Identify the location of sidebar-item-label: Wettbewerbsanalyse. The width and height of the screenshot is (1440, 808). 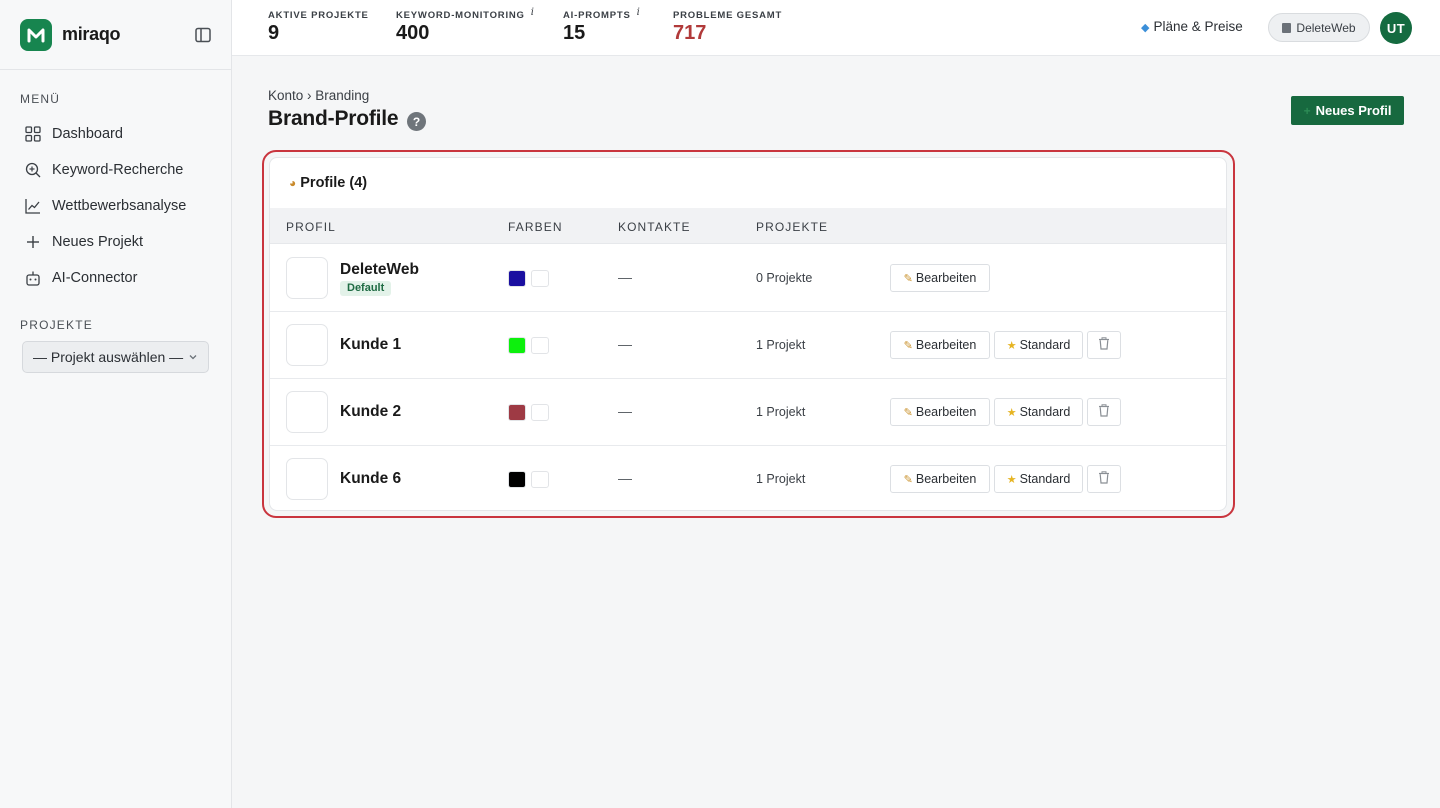
(119, 206).